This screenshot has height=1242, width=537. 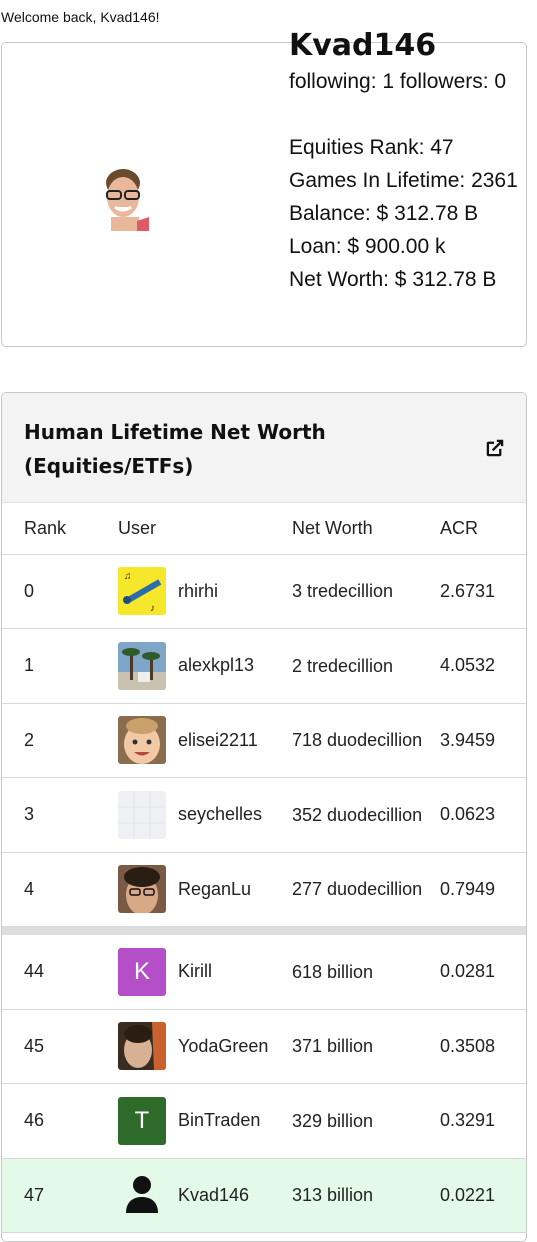 What do you see at coordinates (220, 814) in the screenshot?
I see `username: seychelles` at bounding box center [220, 814].